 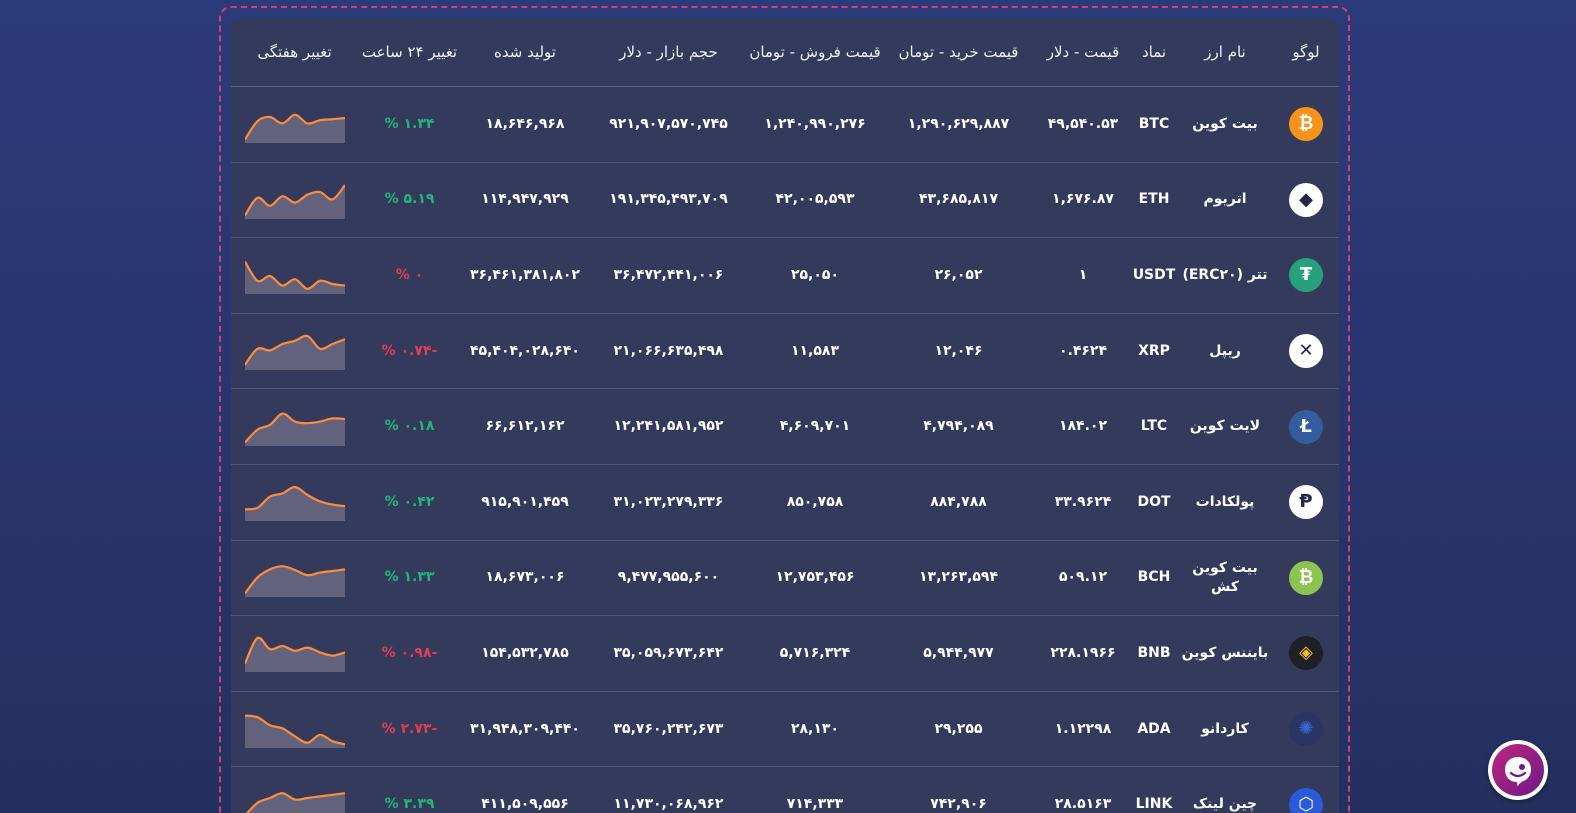 What do you see at coordinates (668, 275) in the screenshot?
I see `market-cap: ۳۶,۴۷۲,۴۴۱,۰۰۶` at bounding box center [668, 275].